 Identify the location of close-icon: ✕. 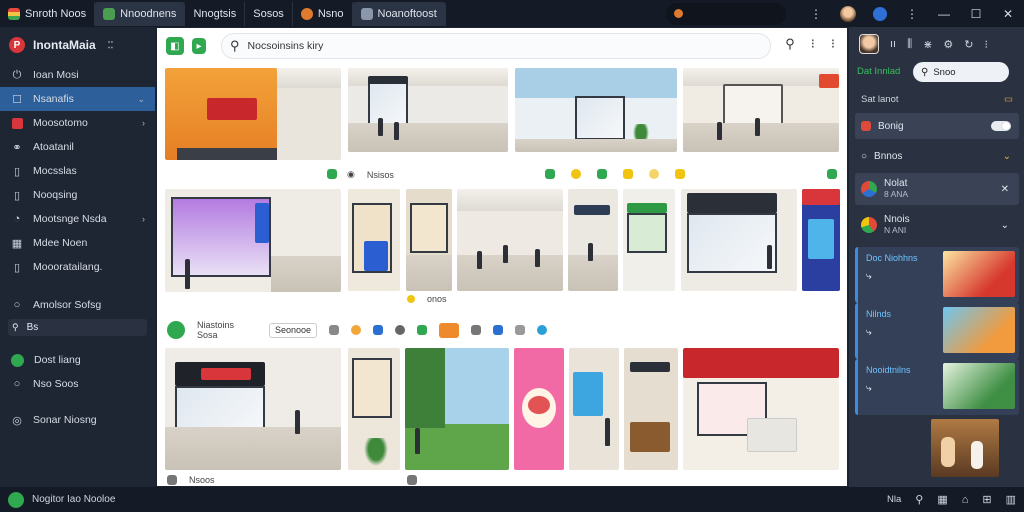
(1005, 189).